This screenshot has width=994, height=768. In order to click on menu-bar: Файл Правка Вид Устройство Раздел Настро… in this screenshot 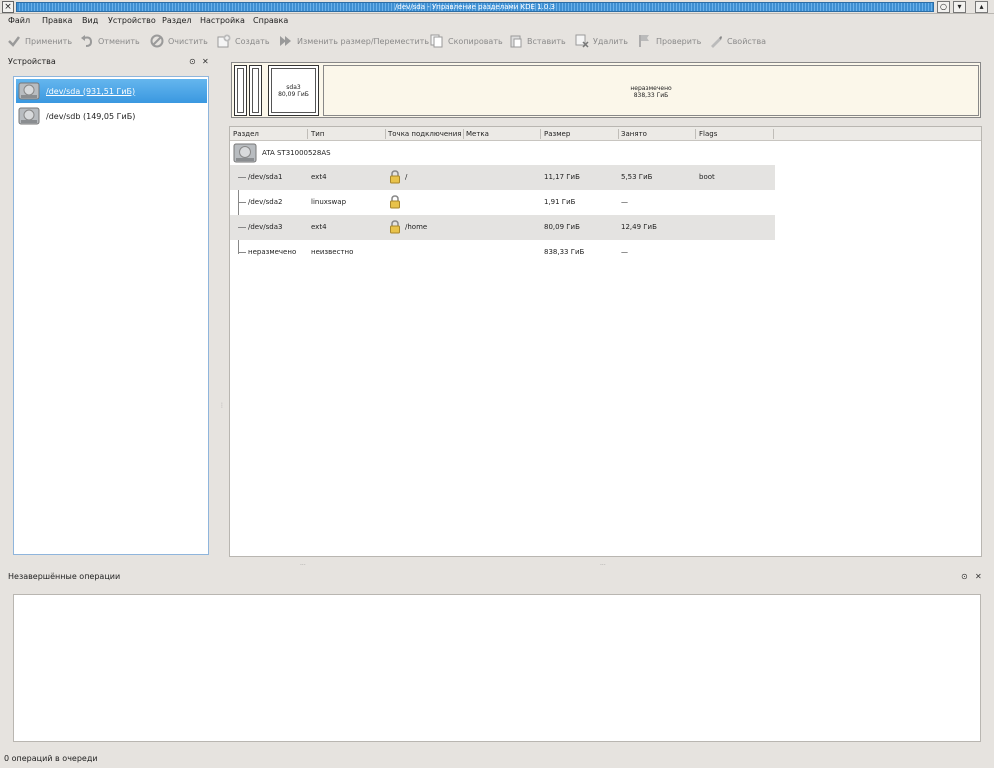, I will do `click(497, 21)`.